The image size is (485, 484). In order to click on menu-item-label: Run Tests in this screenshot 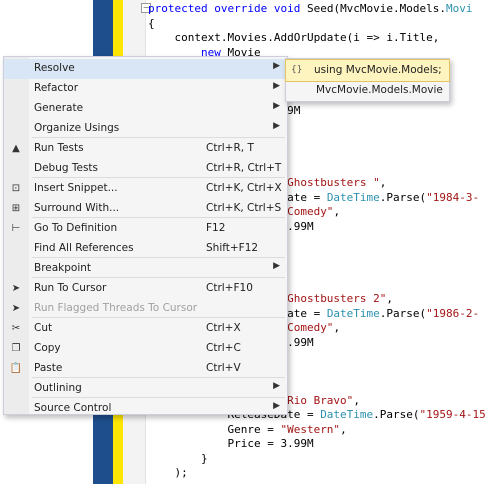, I will do `click(59, 148)`.